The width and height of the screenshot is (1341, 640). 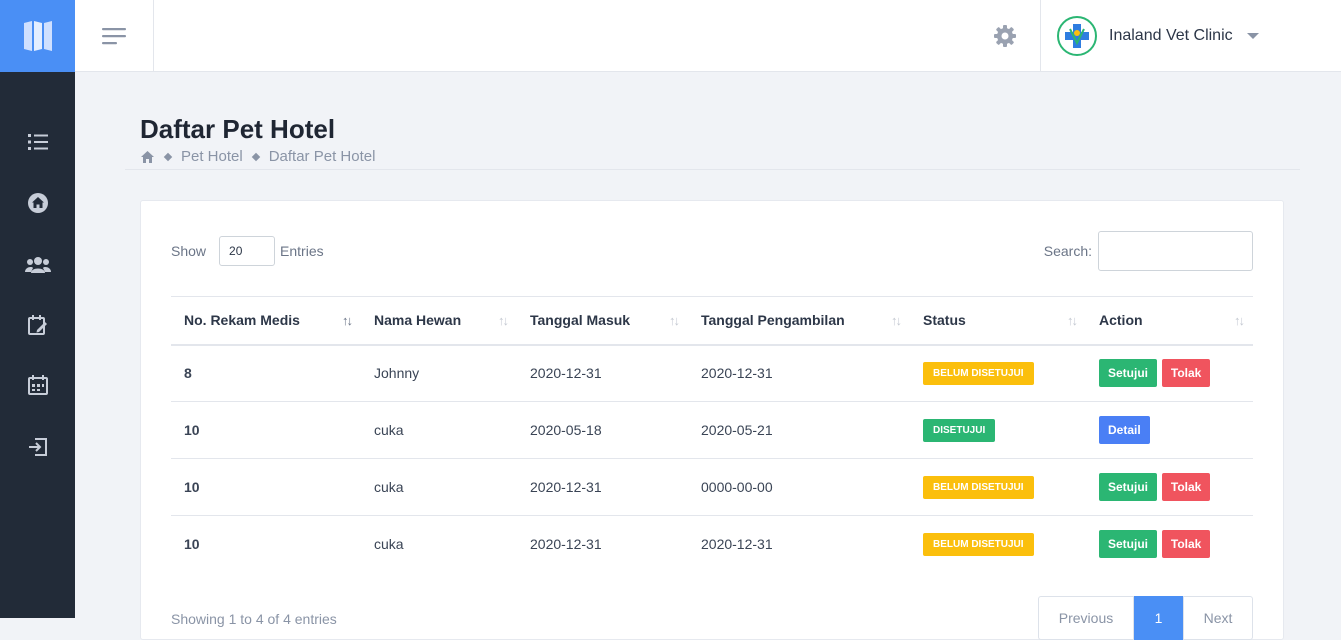 What do you see at coordinates (1124, 430) in the screenshot?
I see `detail-button: Detail` at bounding box center [1124, 430].